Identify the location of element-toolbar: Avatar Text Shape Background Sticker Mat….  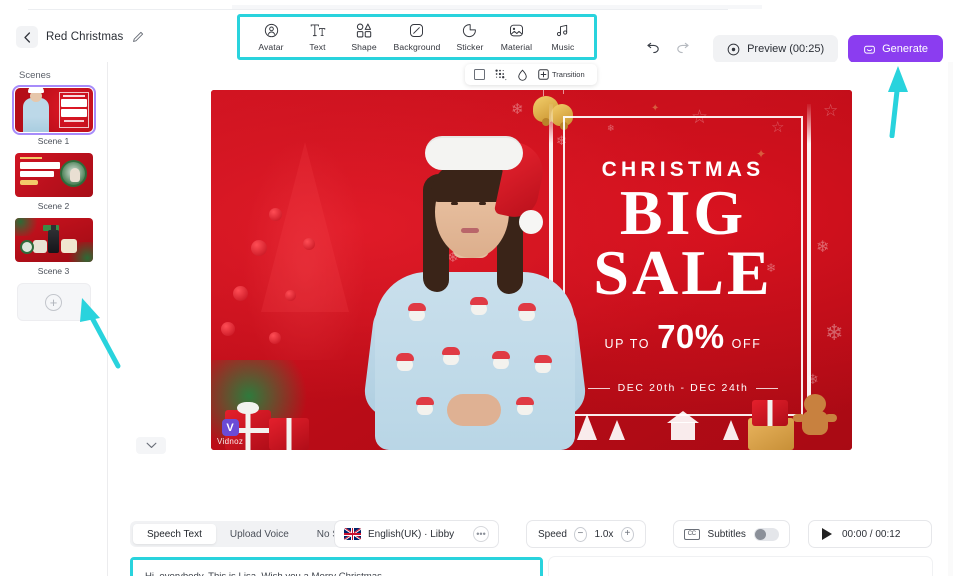
(417, 37).